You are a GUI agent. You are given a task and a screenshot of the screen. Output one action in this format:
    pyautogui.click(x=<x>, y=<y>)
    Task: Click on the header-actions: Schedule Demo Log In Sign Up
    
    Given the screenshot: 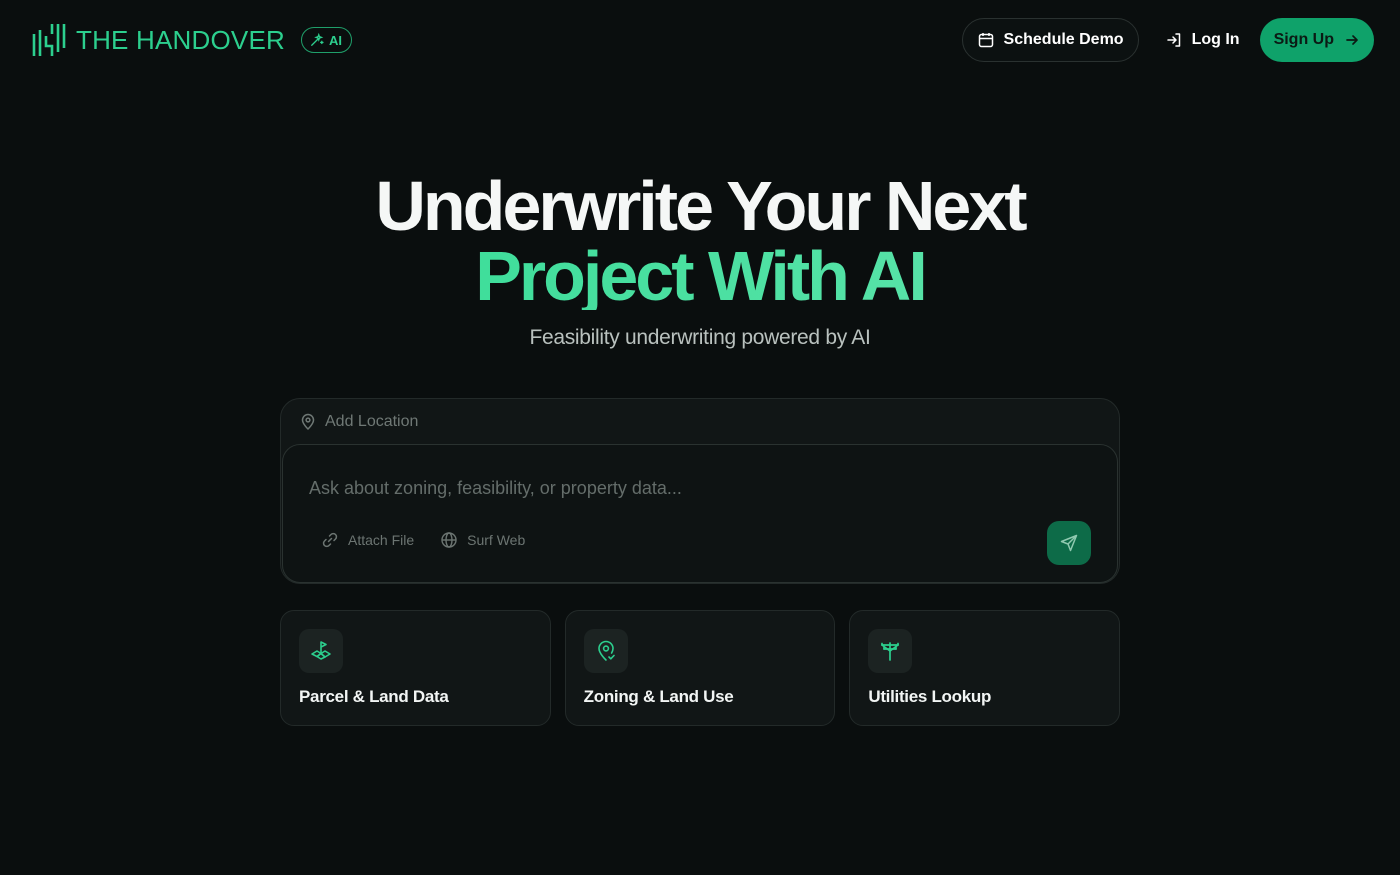 What is the action you would take?
    pyautogui.click(x=1167, y=40)
    